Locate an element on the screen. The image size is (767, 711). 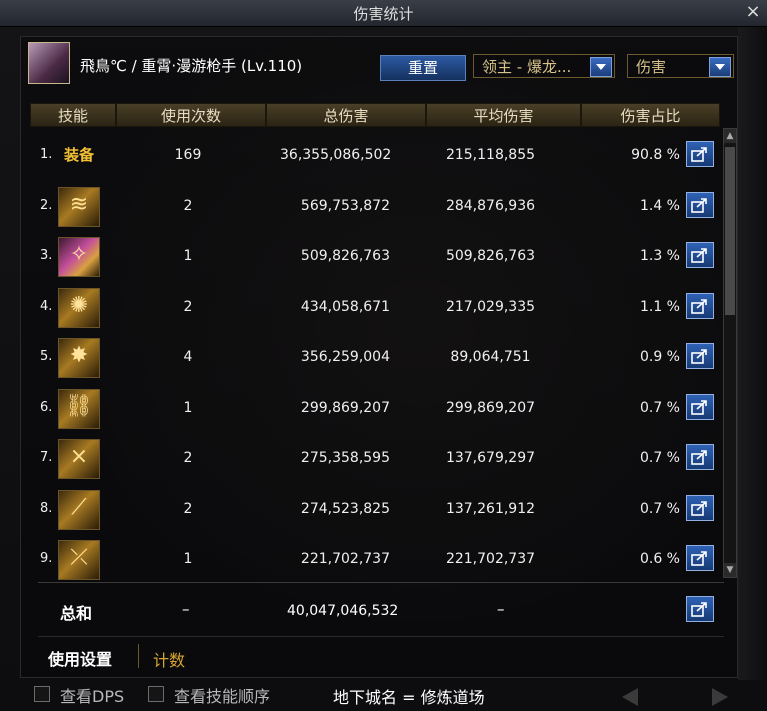
column-header-average: 平均伤害 is located at coordinates (503, 115).